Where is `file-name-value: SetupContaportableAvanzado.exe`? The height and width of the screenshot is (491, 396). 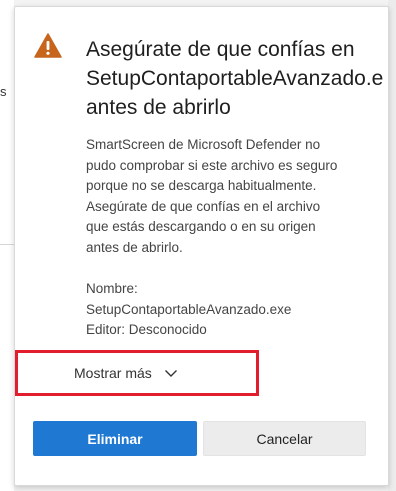
file-name-value: SetupContaportableAvanzado.exe is located at coordinates (189, 309).